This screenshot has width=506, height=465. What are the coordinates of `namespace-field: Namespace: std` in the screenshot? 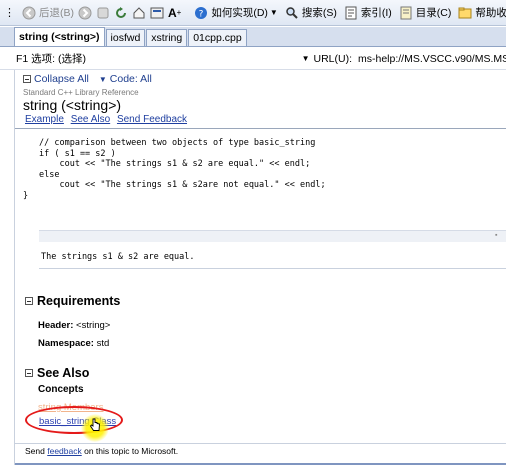 It's located at (73, 343).